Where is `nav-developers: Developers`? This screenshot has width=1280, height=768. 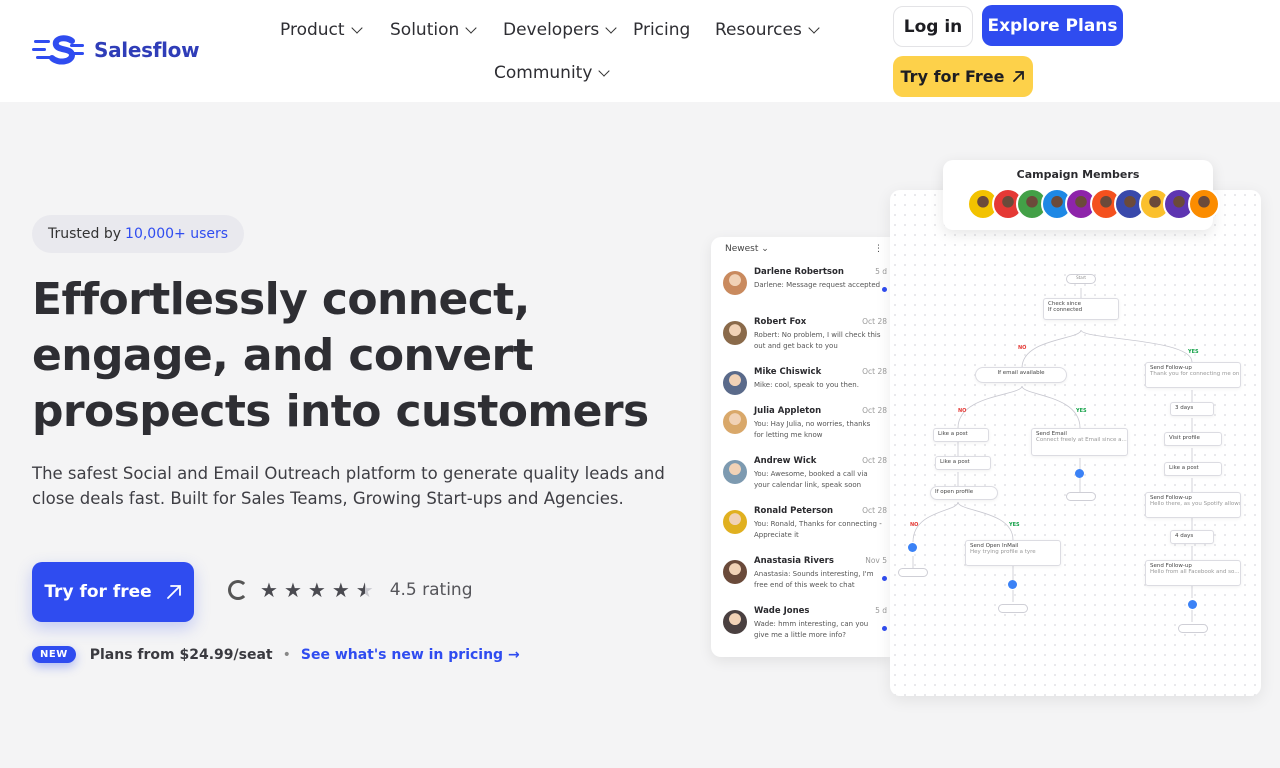
nav-developers: Developers is located at coordinates (560, 30).